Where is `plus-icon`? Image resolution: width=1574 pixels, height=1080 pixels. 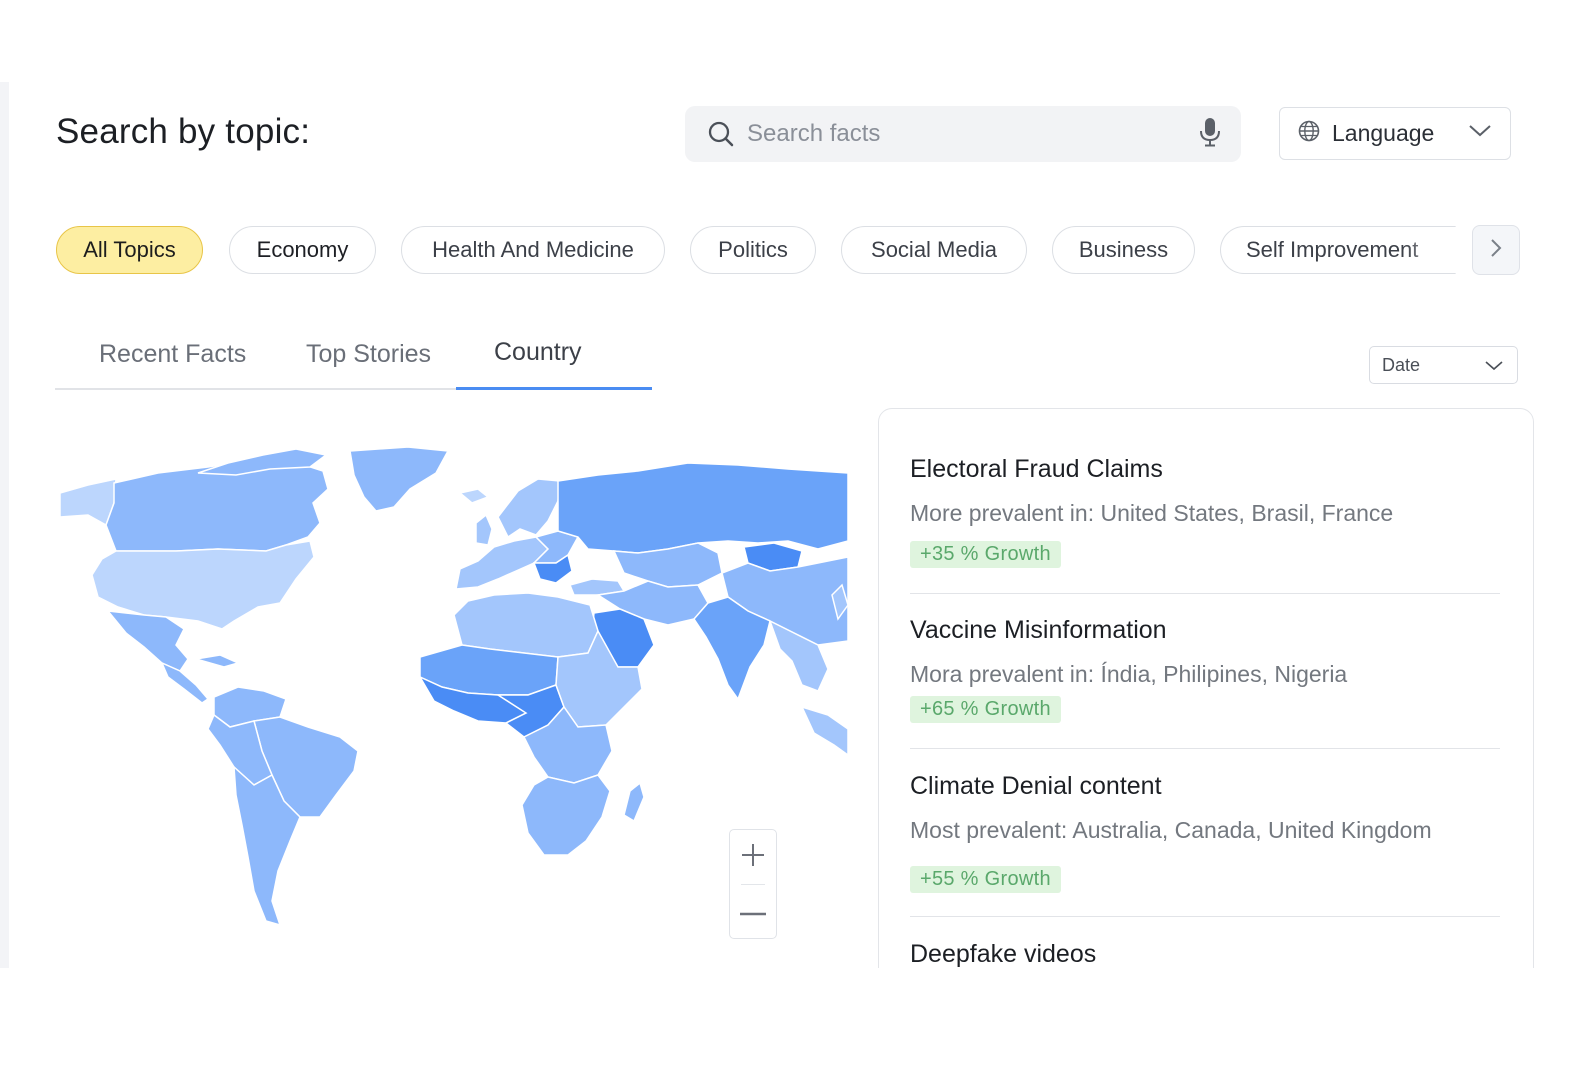 plus-icon is located at coordinates (753, 857).